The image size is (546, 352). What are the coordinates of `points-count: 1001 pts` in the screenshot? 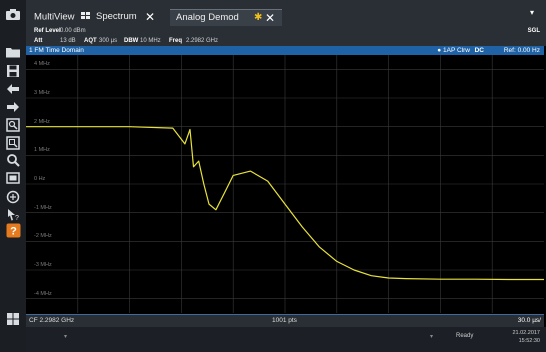 It's located at (284, 320).